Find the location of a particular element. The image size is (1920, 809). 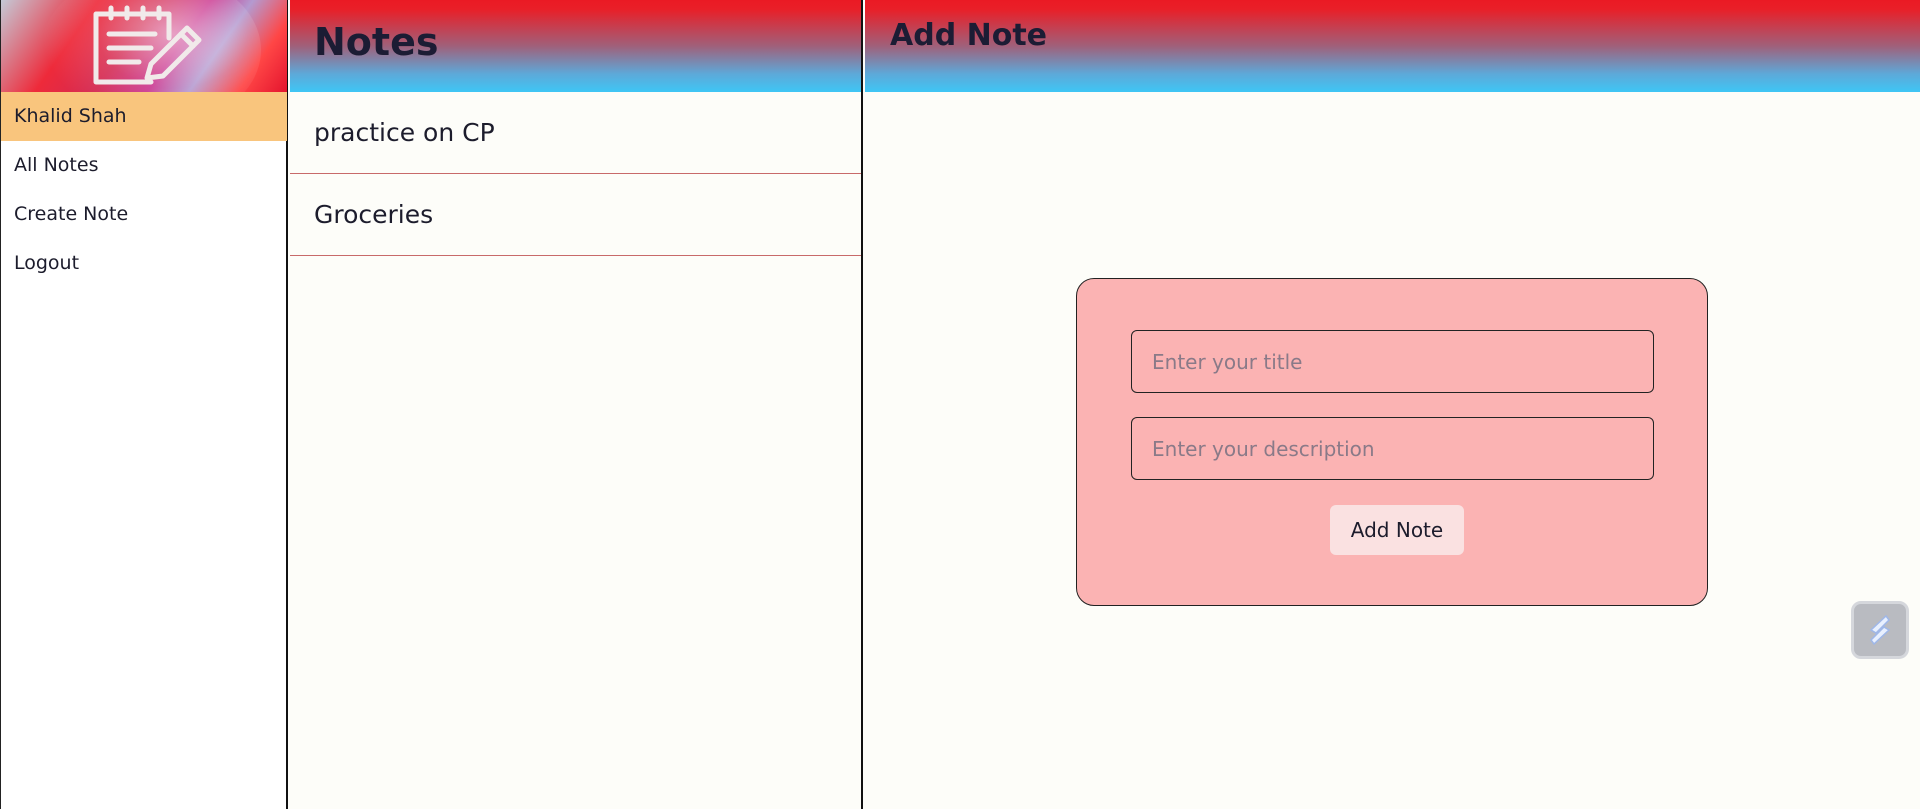

sidebar-item-all-notes: All Notes is located at coordinates (144, 165).